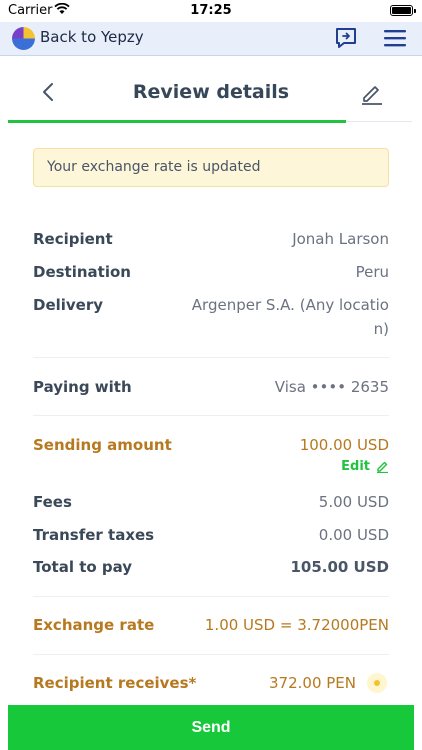  Describe the element at coordinates (355, 466) in the screenshot. I see `edit-amount-label: Edit` at that location.